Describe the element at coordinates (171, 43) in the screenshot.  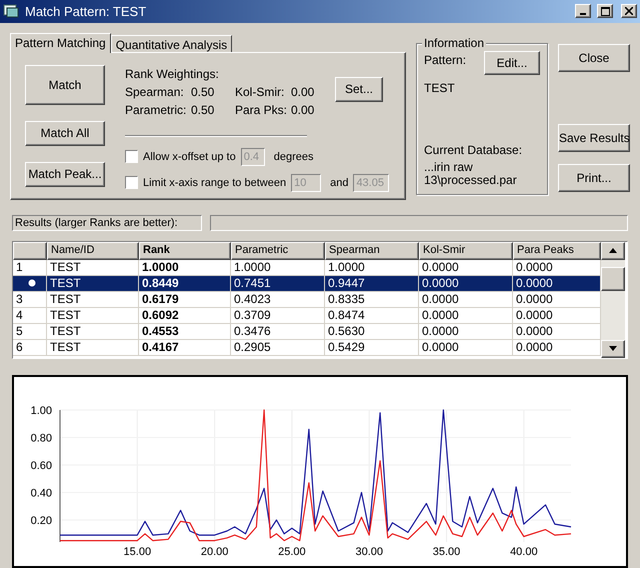
I see `tab: Quantitative Analysis` at that location.